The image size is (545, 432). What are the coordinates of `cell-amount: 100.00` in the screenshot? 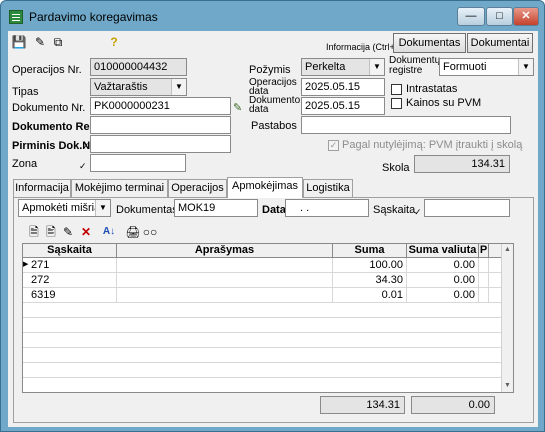 It's located at (370, 265).